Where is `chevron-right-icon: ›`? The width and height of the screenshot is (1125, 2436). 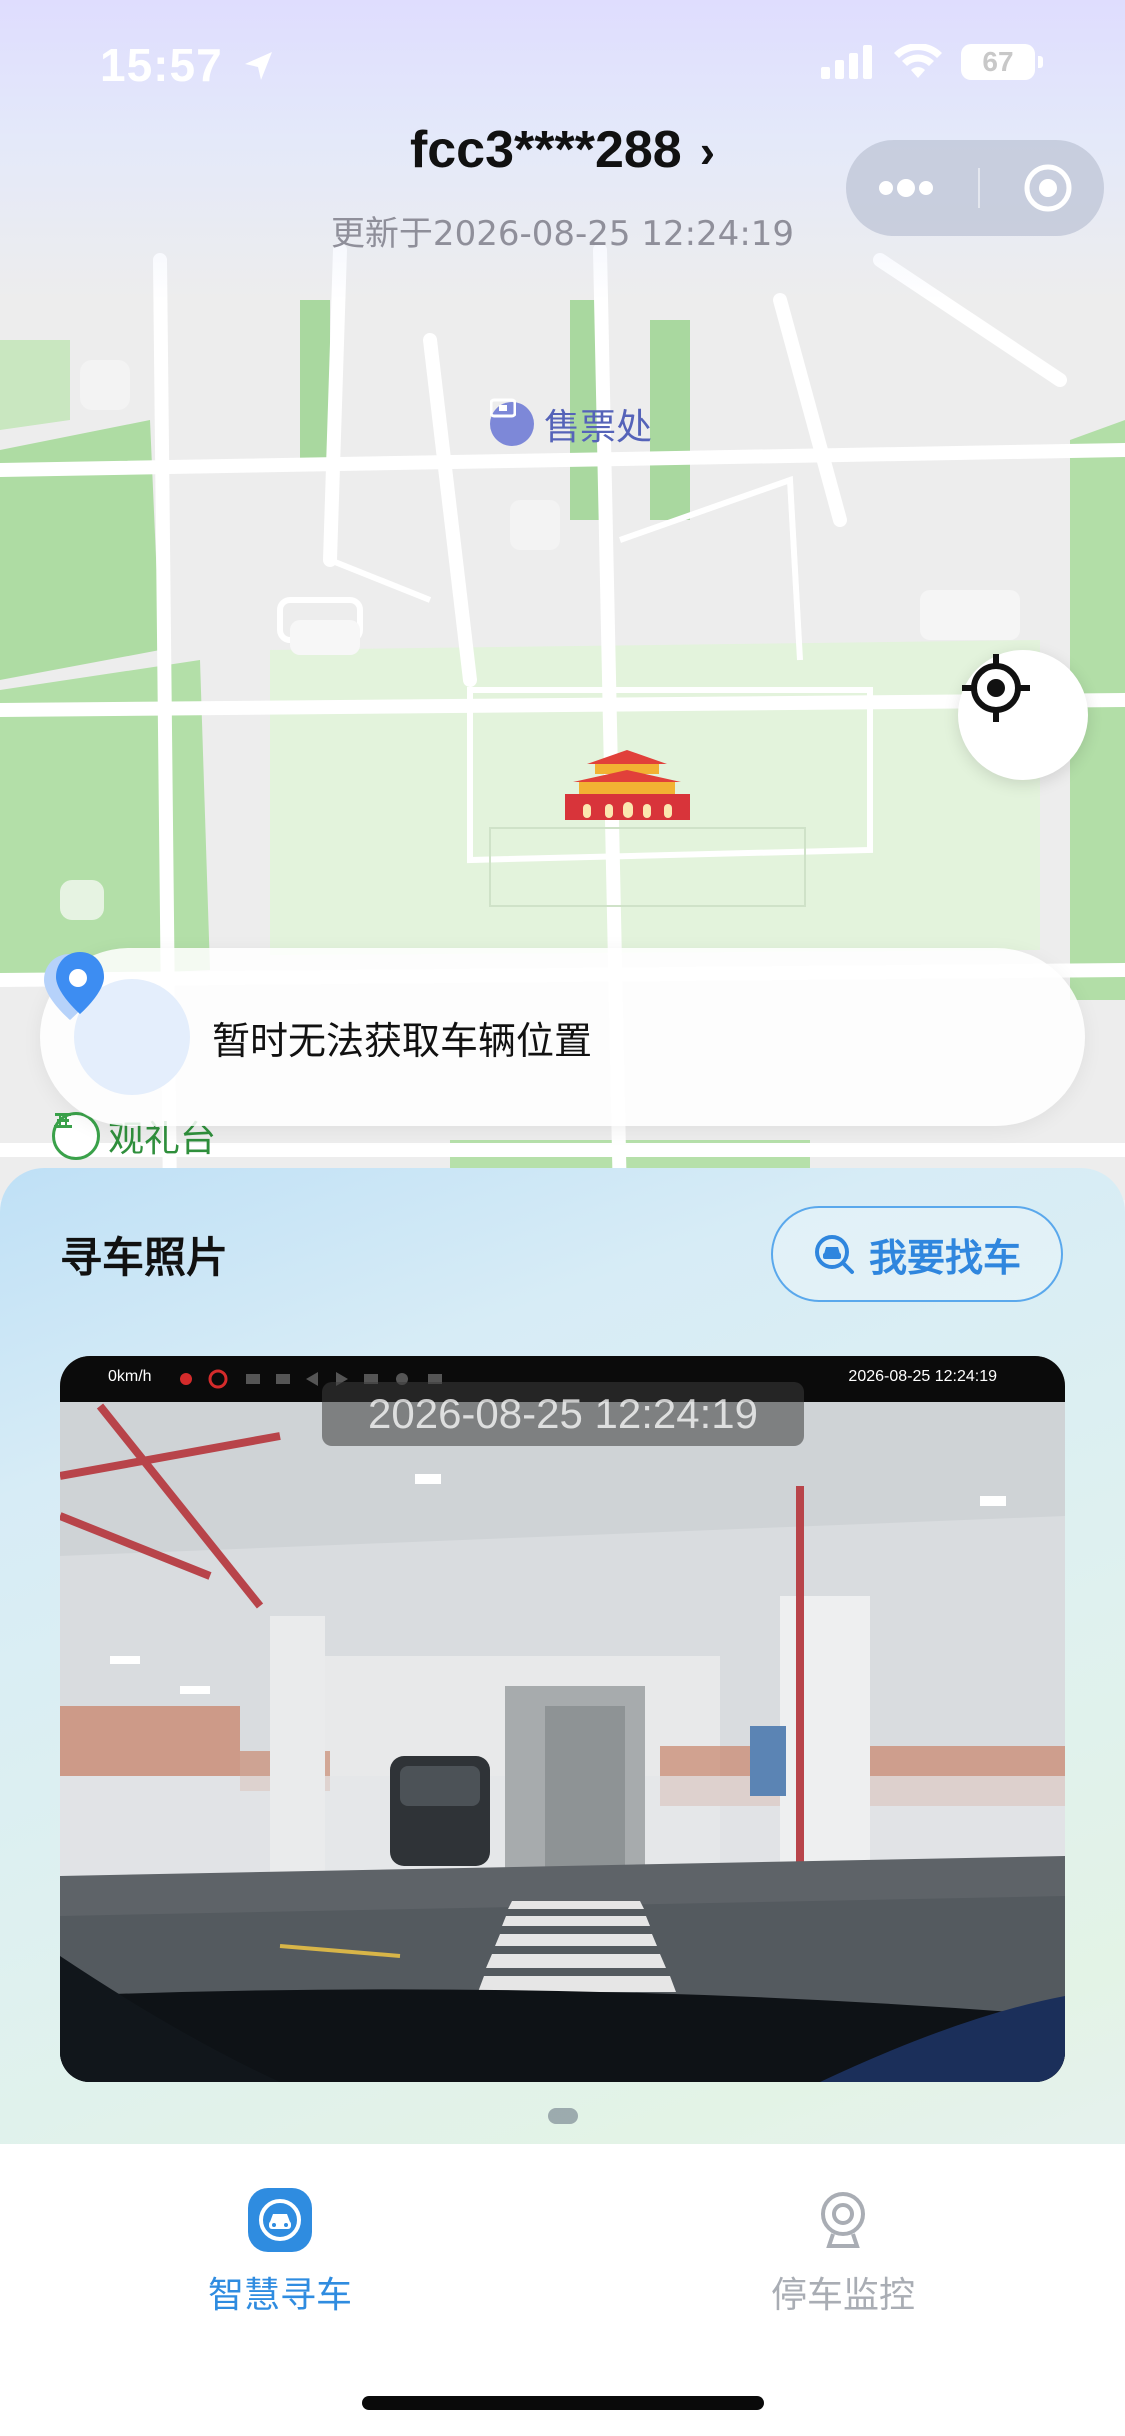
chevron-right-icon: › is located at coordinates (707, 151).